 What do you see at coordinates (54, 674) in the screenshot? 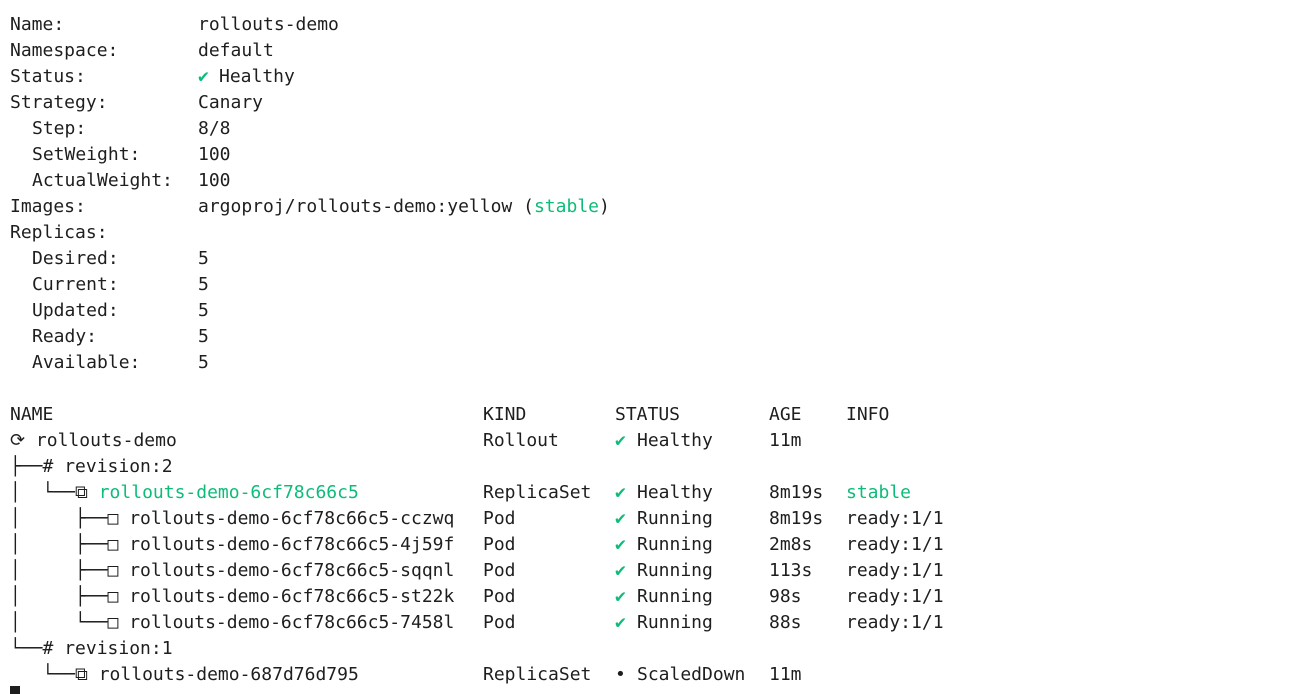
I see `tree-prefix: └──⧉` at bounding box center [54, 674].